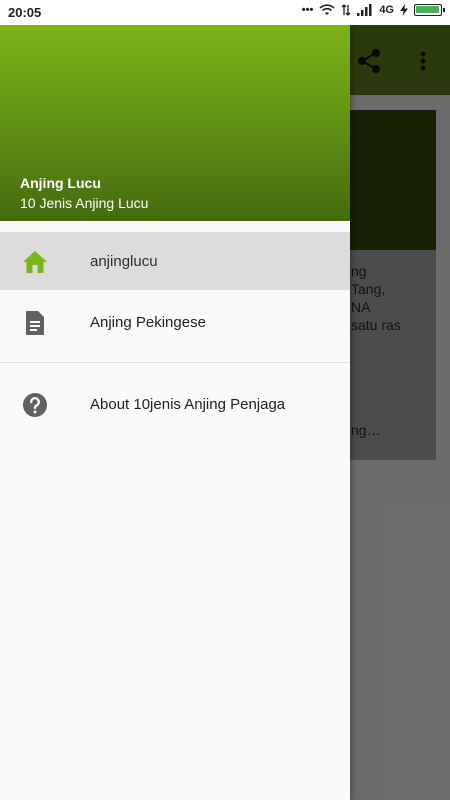  What do you see at coordinates (25, 12) in the screenshot?
I see `status-time: 20:05` at bounding box center [25, 12].